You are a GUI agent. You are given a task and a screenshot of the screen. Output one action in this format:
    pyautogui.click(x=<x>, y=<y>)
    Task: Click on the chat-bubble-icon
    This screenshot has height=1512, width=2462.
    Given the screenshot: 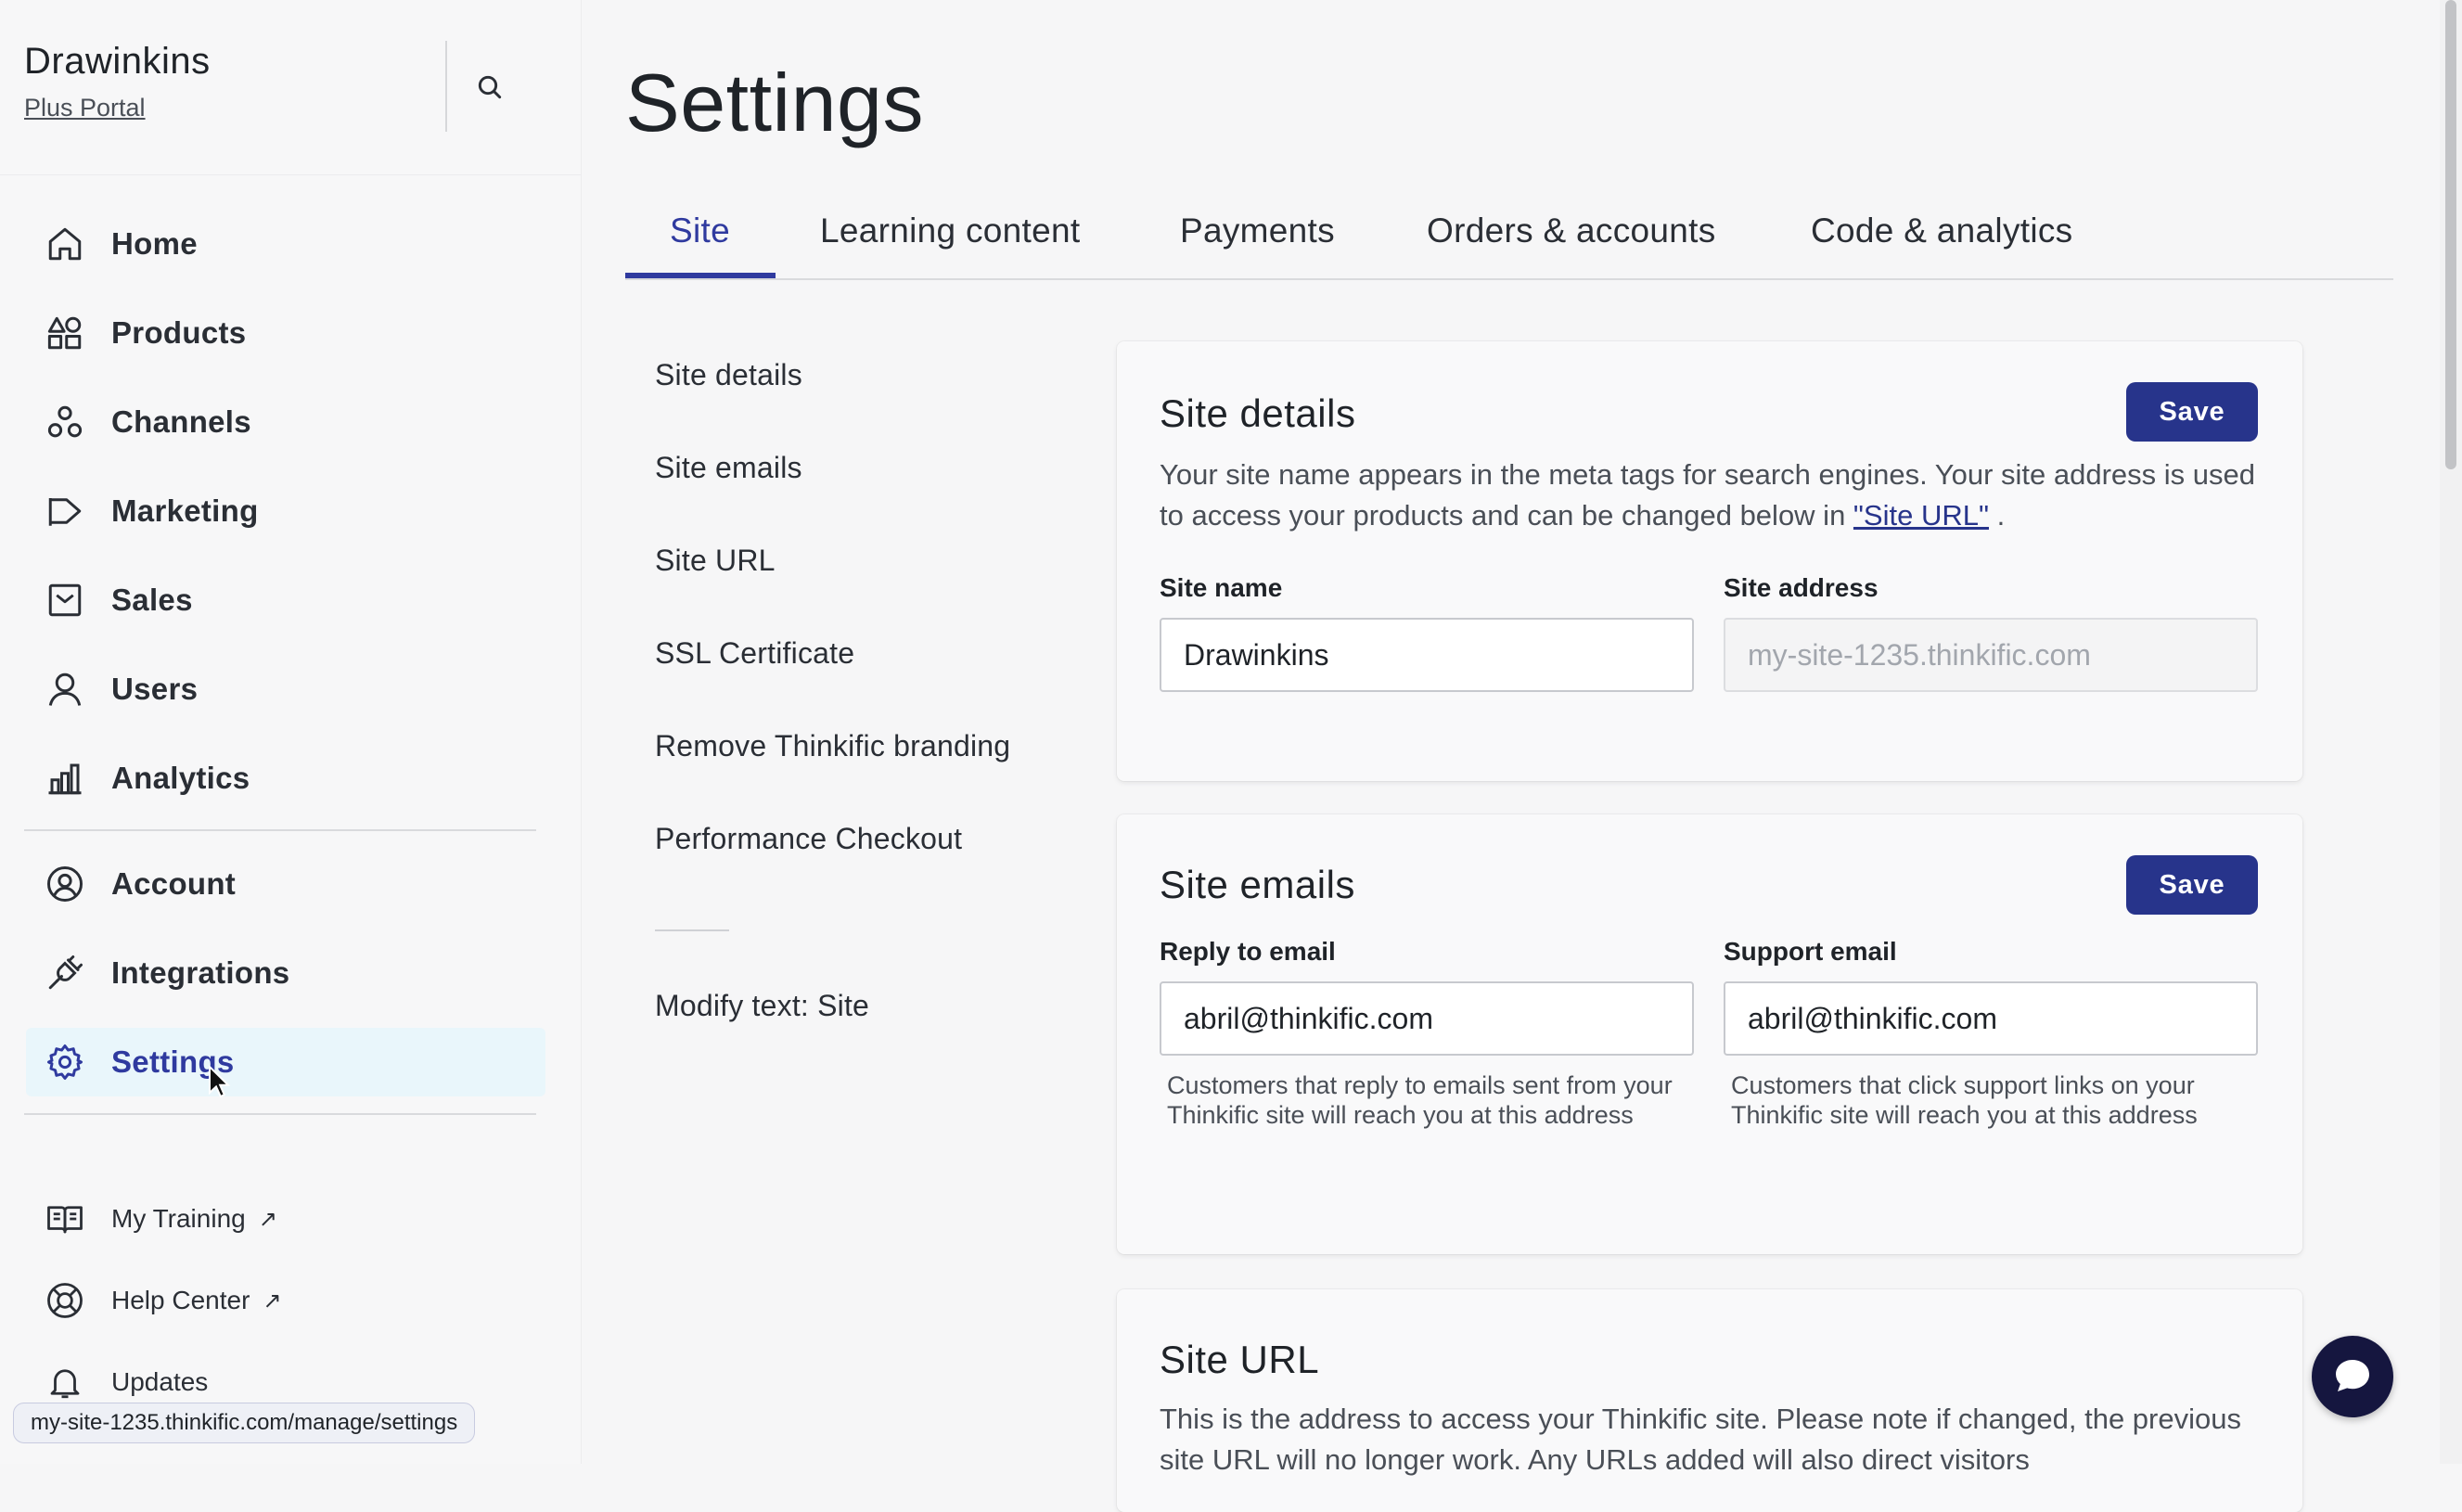 What is the action you would take?
    pyautogui.click(x=2352, y=1376)
    